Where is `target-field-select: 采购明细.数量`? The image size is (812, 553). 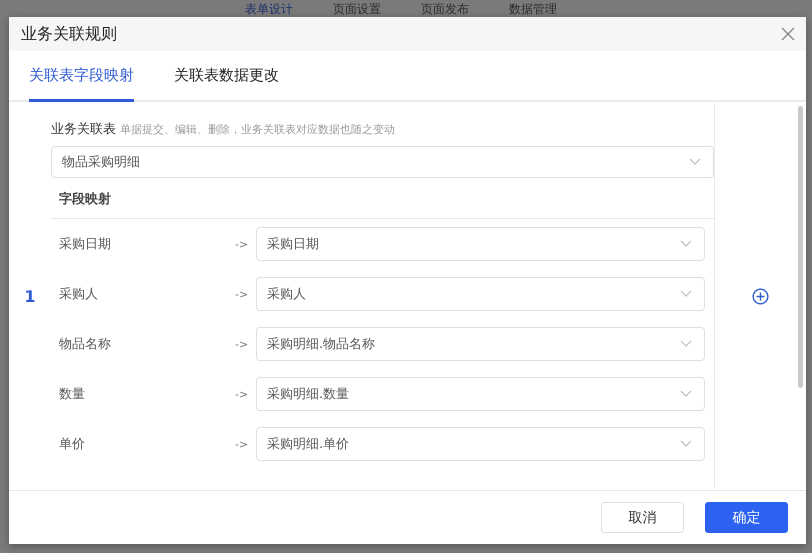 target-field-select: 采购明细.数量 is located at coordinates (480, 394).